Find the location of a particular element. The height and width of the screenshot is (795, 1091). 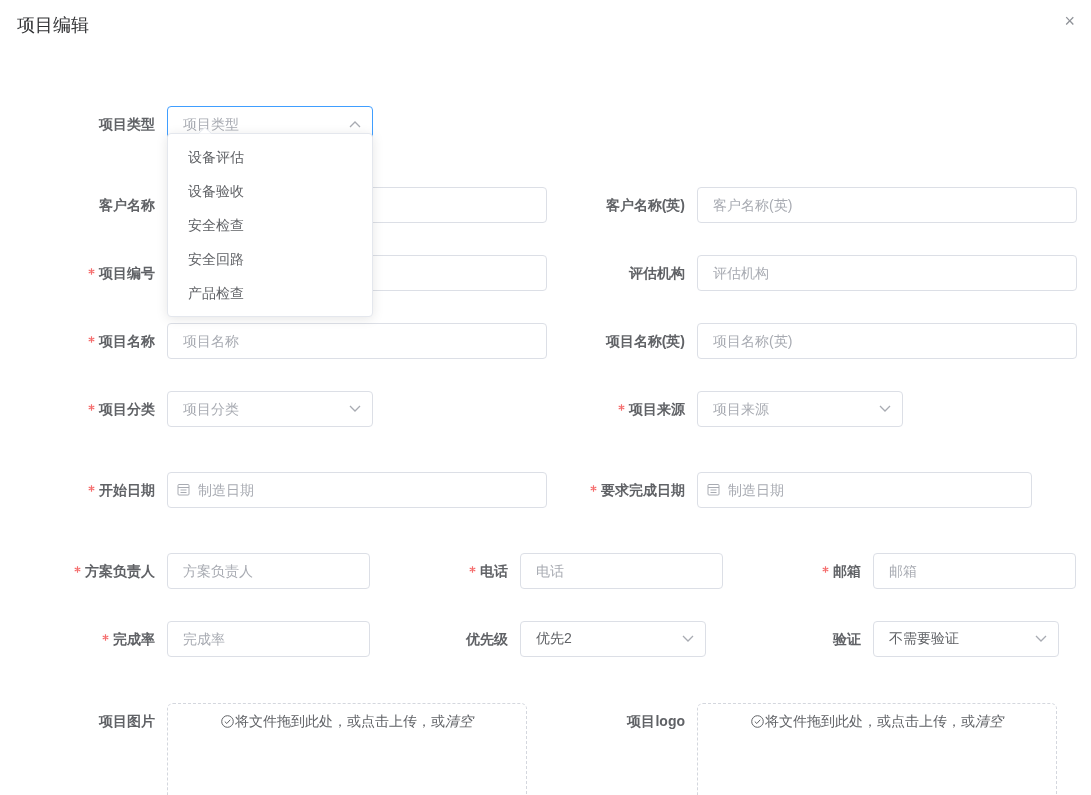

select-field: 优先2 is located at coordinates (613, 639).